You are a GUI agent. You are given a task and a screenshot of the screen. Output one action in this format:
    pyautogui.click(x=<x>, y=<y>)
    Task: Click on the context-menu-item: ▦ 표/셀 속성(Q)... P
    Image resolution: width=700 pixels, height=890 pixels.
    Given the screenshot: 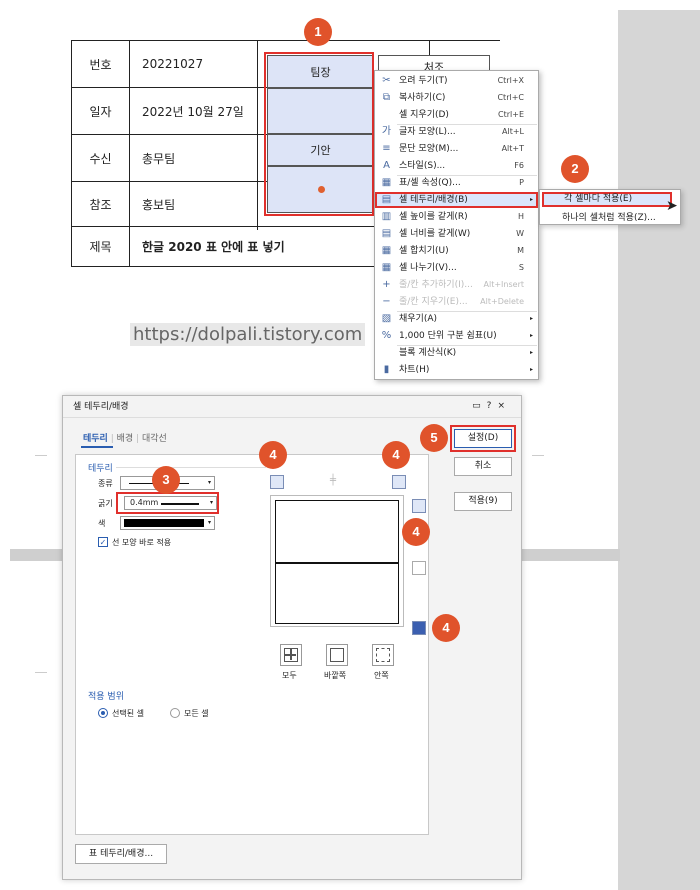 What is the action you would take?
    pyautogui.click(x=456, y=183)
    